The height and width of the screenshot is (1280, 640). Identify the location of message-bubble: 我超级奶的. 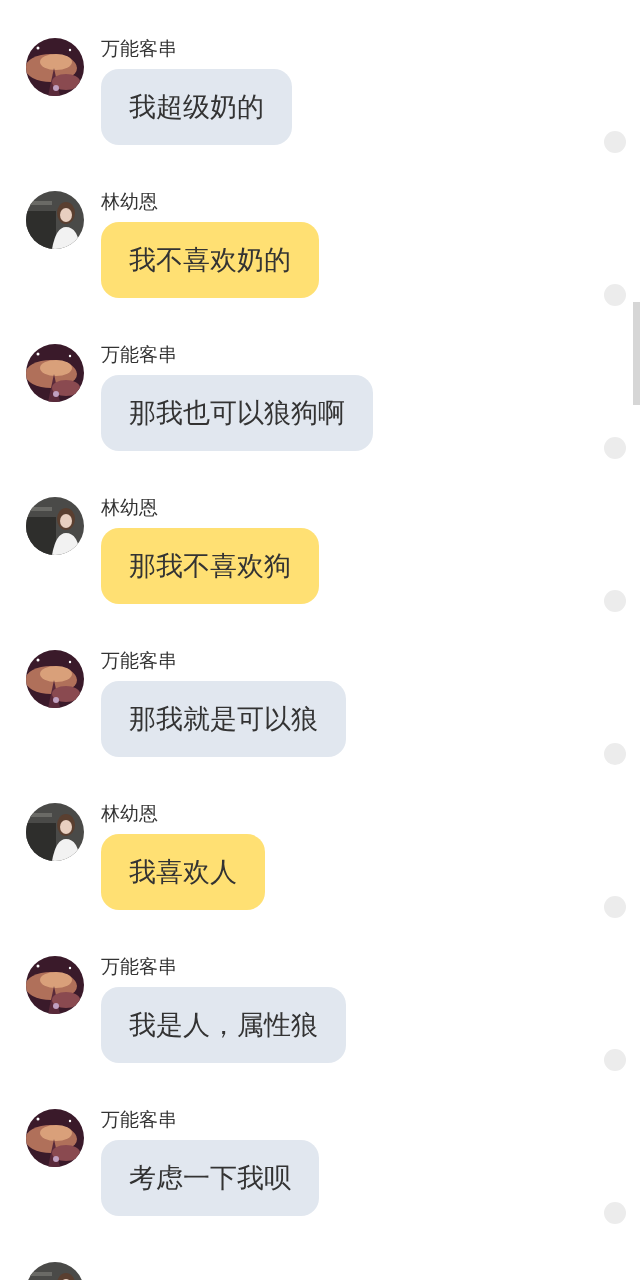
(196, 107).